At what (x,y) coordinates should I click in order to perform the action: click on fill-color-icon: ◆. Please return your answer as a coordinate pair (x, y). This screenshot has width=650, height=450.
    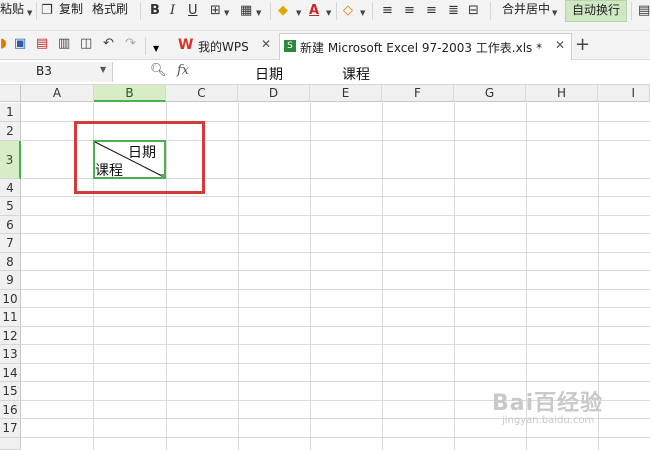
    Looking at the image, I should click on (283, 11).